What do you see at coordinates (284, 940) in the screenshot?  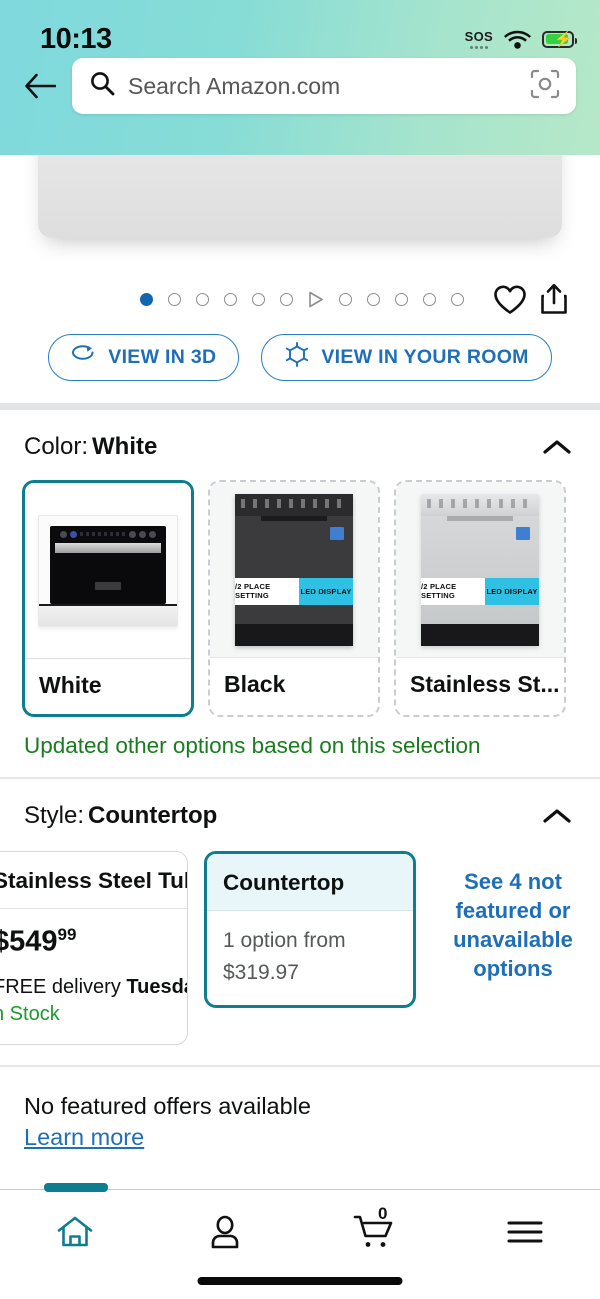 I see `style-card-option-count: 1 option from` at bounding box center [284, 940].